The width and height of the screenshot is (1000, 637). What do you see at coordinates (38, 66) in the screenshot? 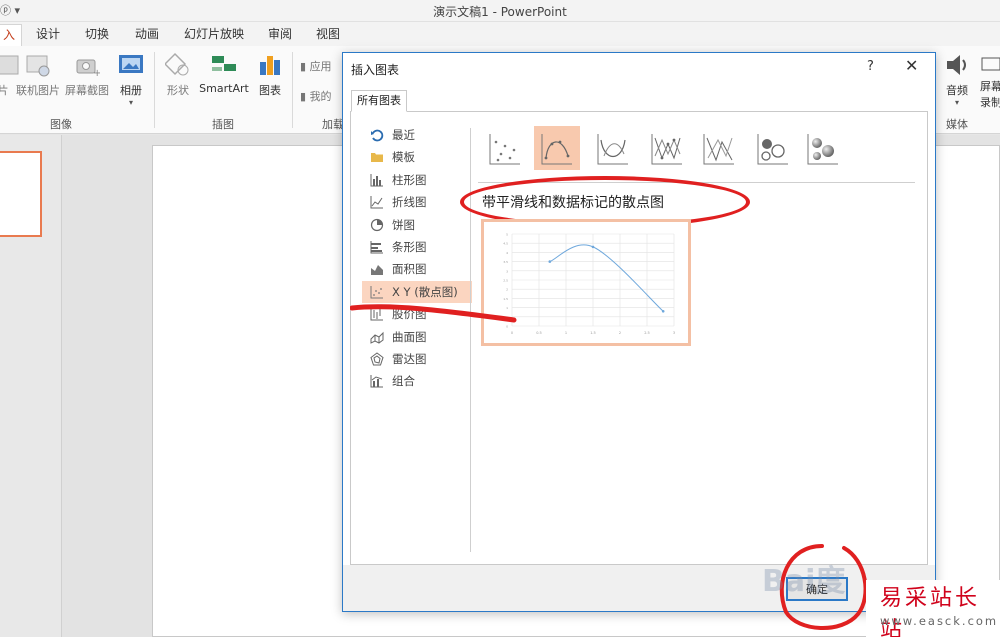
I see `online-picture-icon` at bounding box center [38, 66].